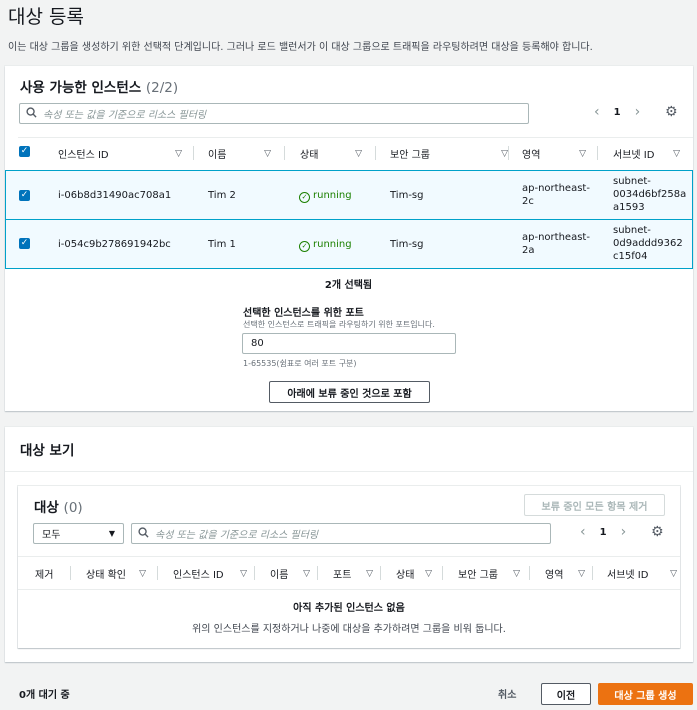 The image size is (697, 710). What do you see at coordinates (44, 695) in the screenshot?
I see `pending-count: 0개 대기 중` at bounding box center [44, 695].